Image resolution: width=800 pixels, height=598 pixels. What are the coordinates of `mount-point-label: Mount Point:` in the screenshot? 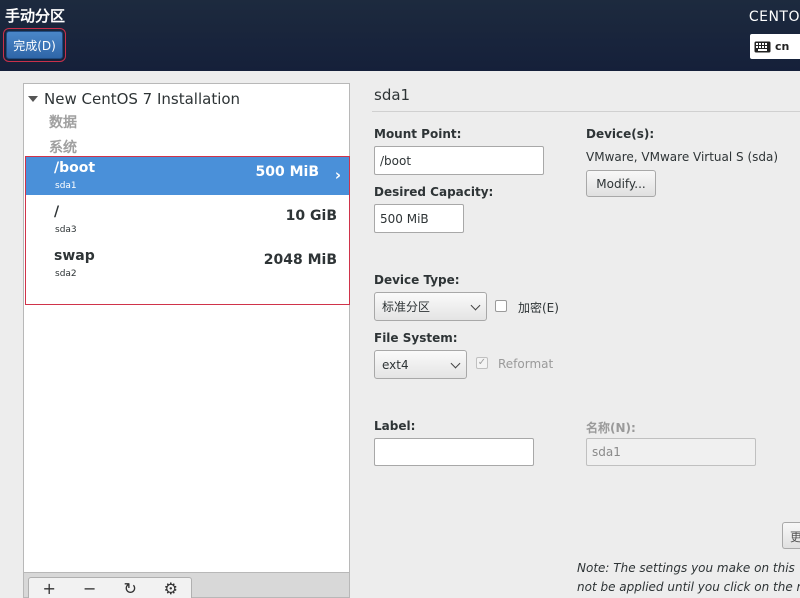 It's located at (418, 134).